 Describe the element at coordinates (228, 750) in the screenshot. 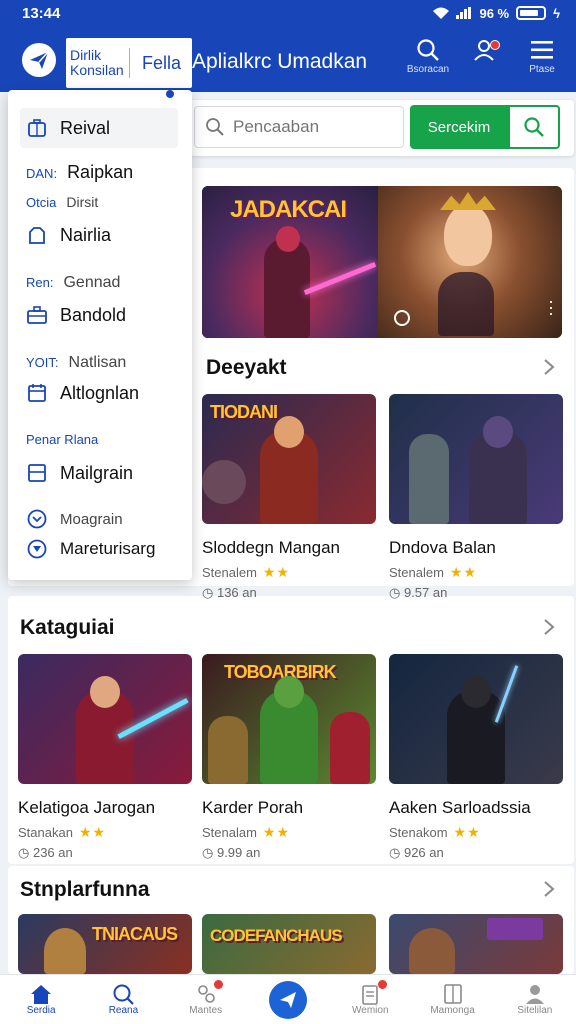

I see `thumbnail-ally-left` at that location.